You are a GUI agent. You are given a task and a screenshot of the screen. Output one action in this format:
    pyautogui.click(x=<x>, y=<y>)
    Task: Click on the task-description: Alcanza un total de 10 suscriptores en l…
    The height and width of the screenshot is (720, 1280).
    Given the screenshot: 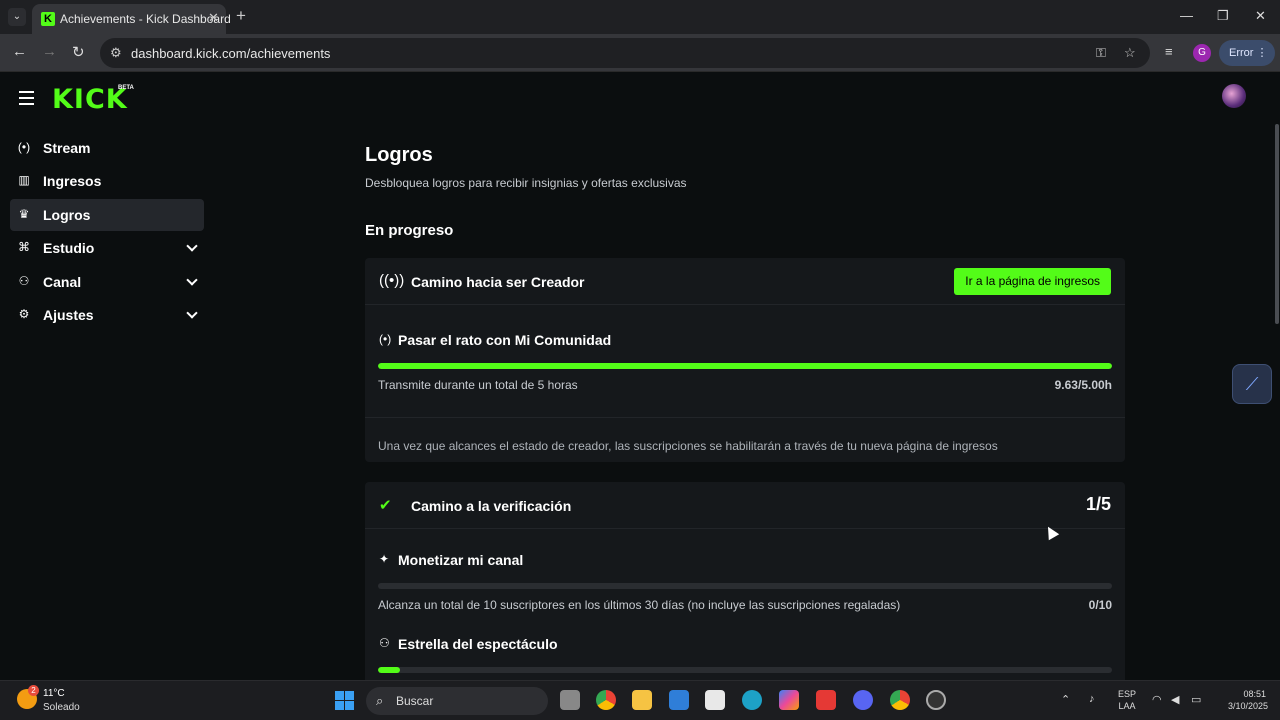 What is the action you would take?
    pyautogui.click(x=639, y=605)
    